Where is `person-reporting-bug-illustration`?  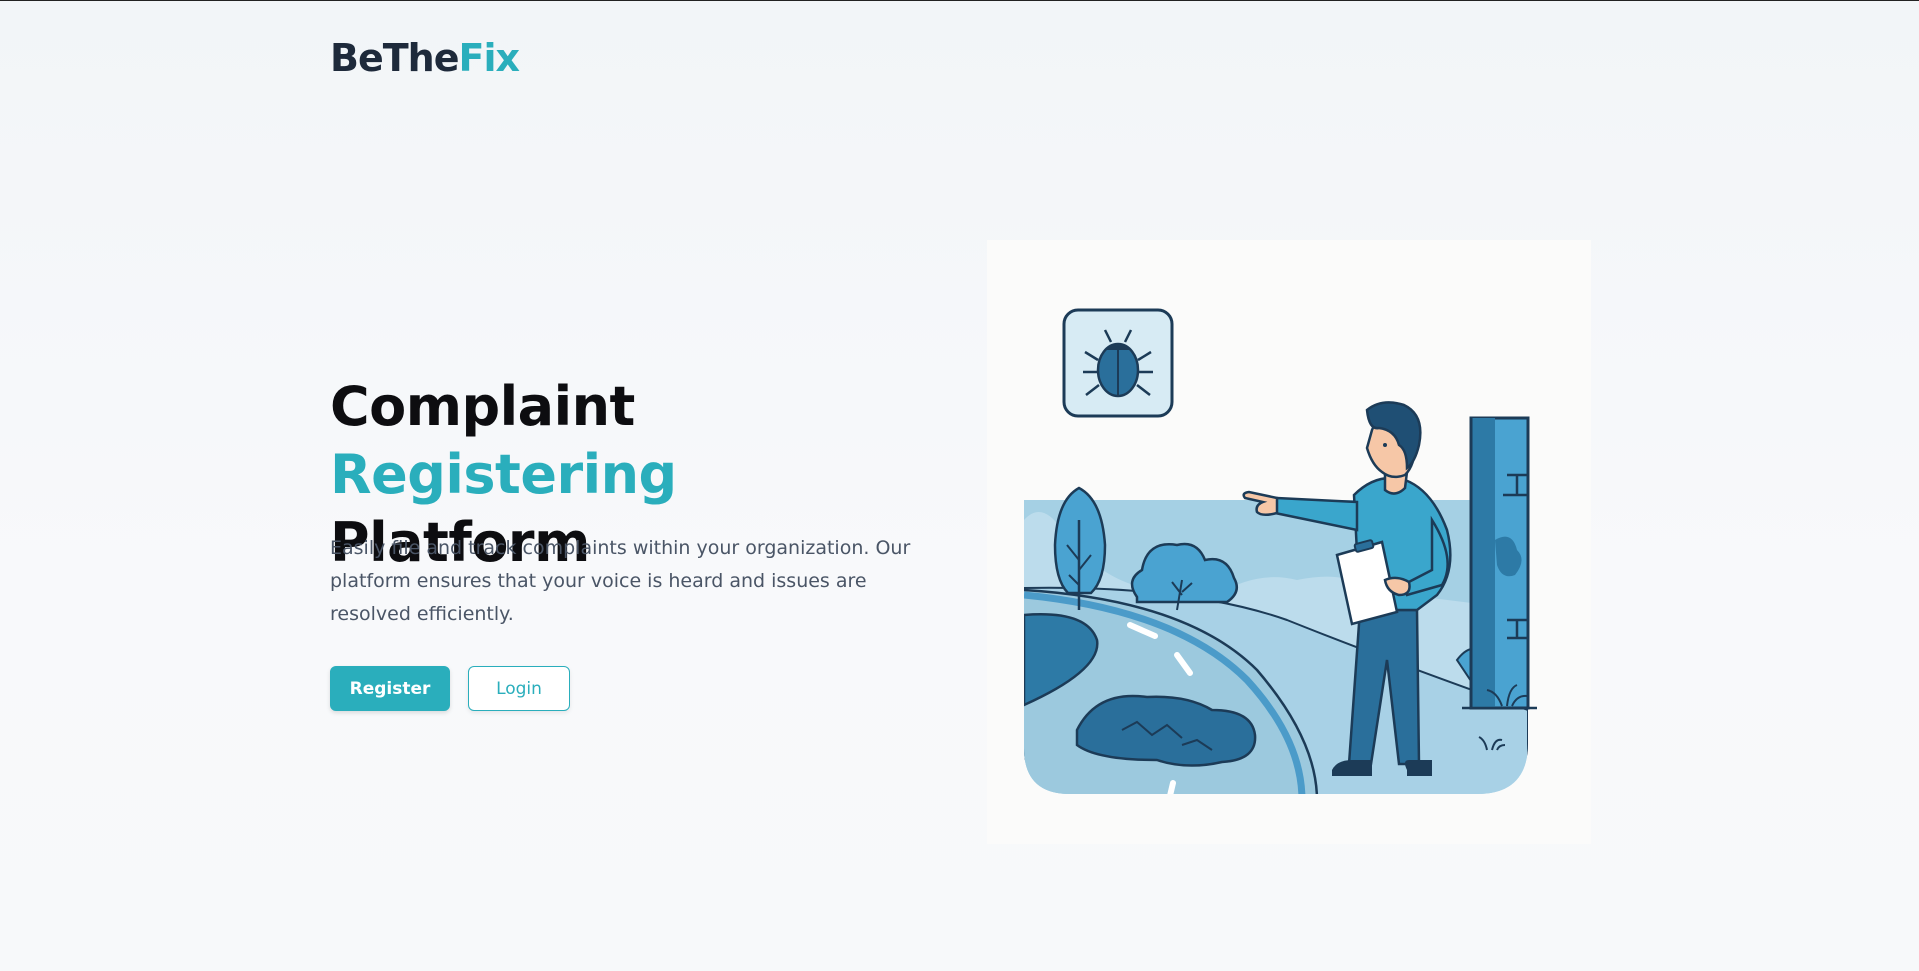 person-reporting-bug-illustration is located at coordinates (1280, 551).